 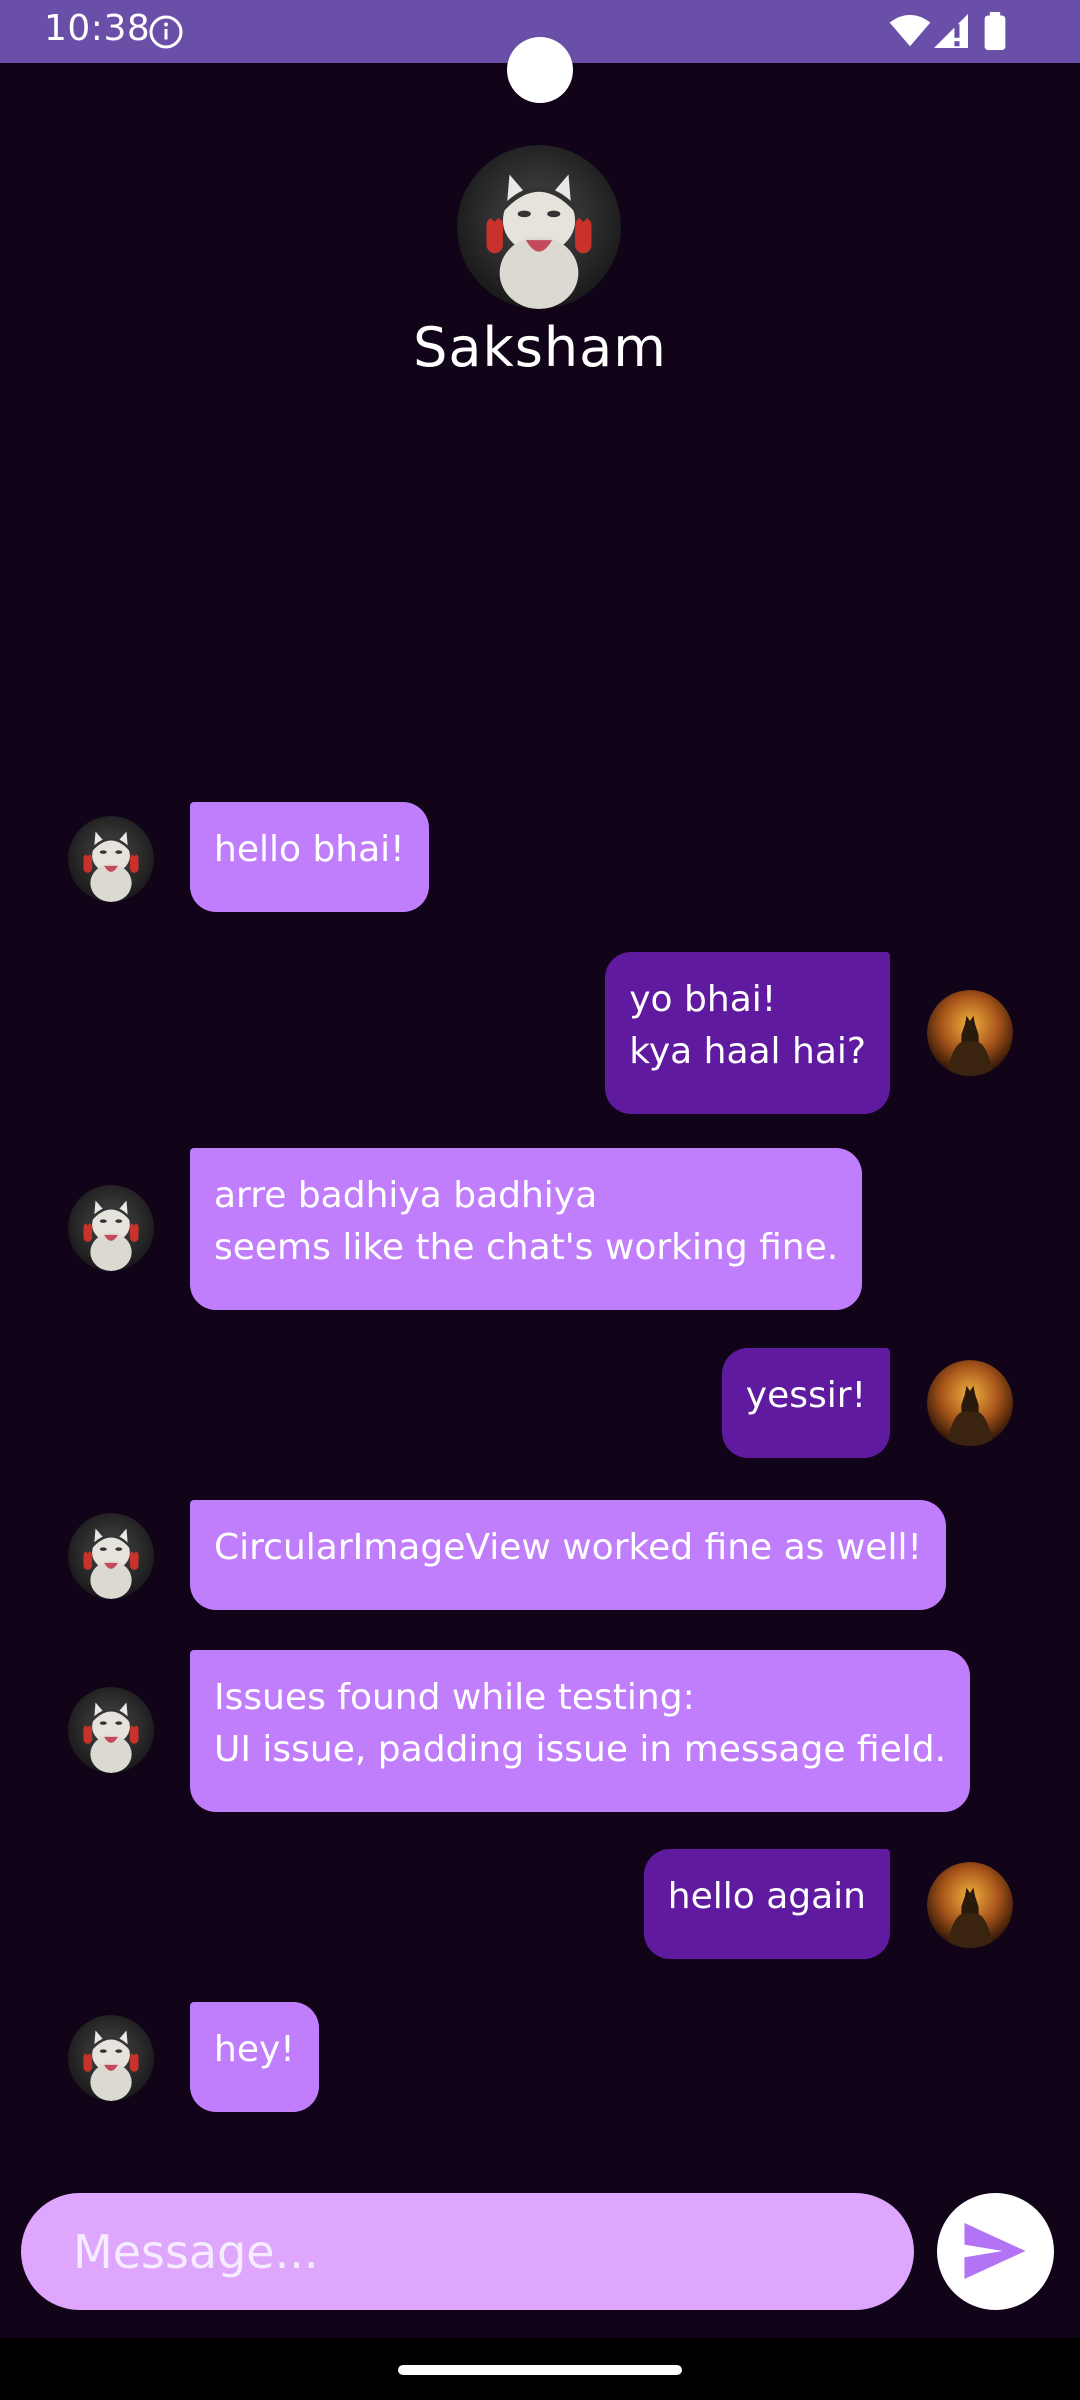 I want to click on message-bubble-received: hello bhai!, so click(x=309, y=857).